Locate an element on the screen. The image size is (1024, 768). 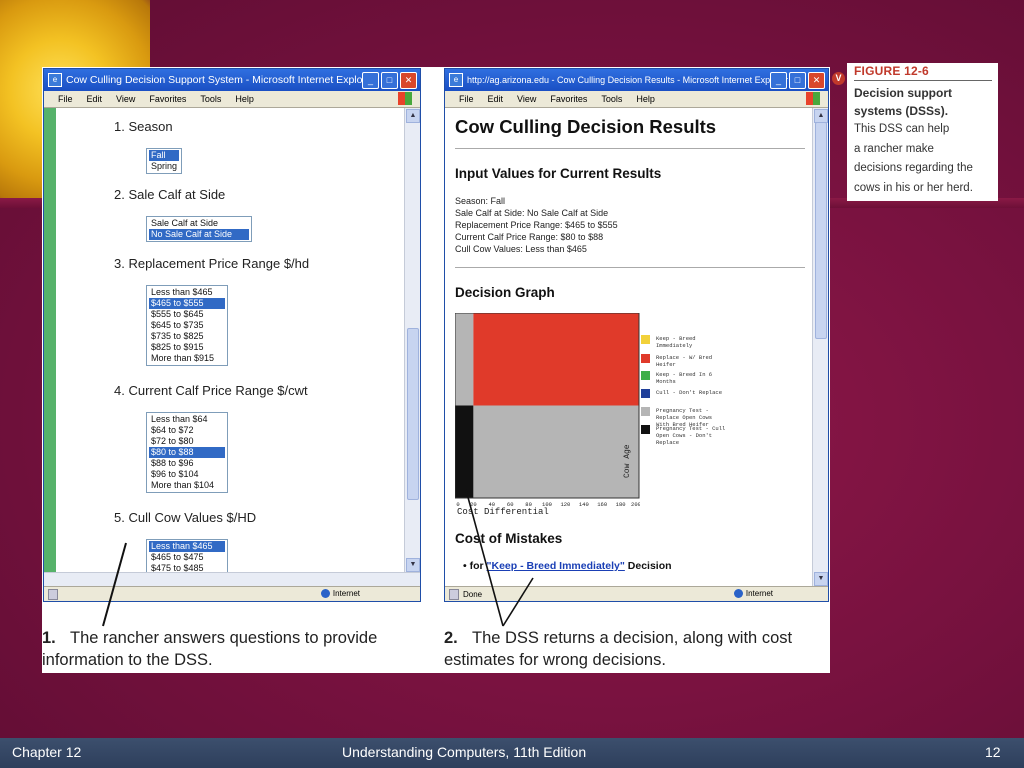
legend-label: Cull - Don't Replace is located at coordinates (689, 392).